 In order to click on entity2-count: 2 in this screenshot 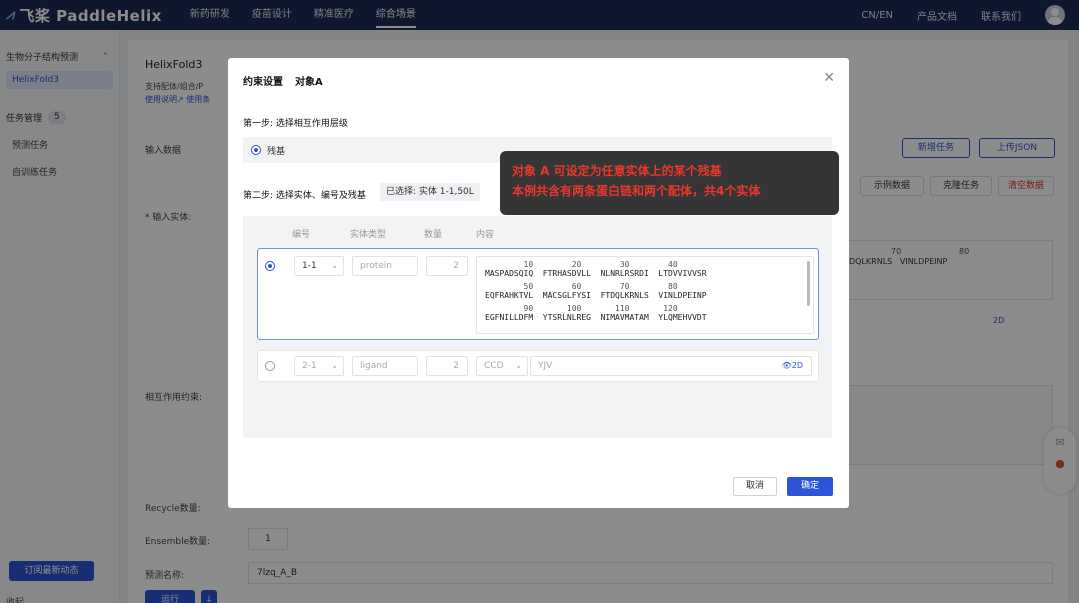, I will do `click(447, 366)`.